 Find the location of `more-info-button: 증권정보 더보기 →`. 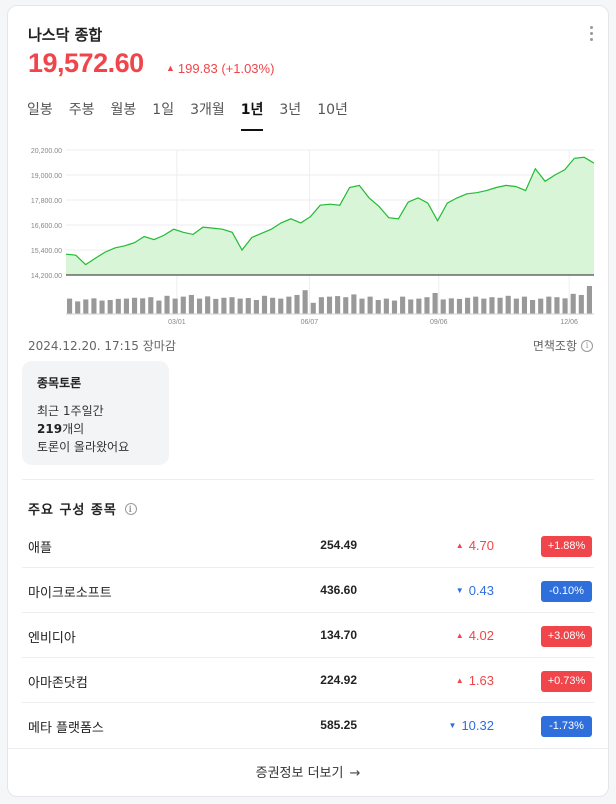

more-info-button: 증권정보 더보기 → is located at coordinates (308, 772).